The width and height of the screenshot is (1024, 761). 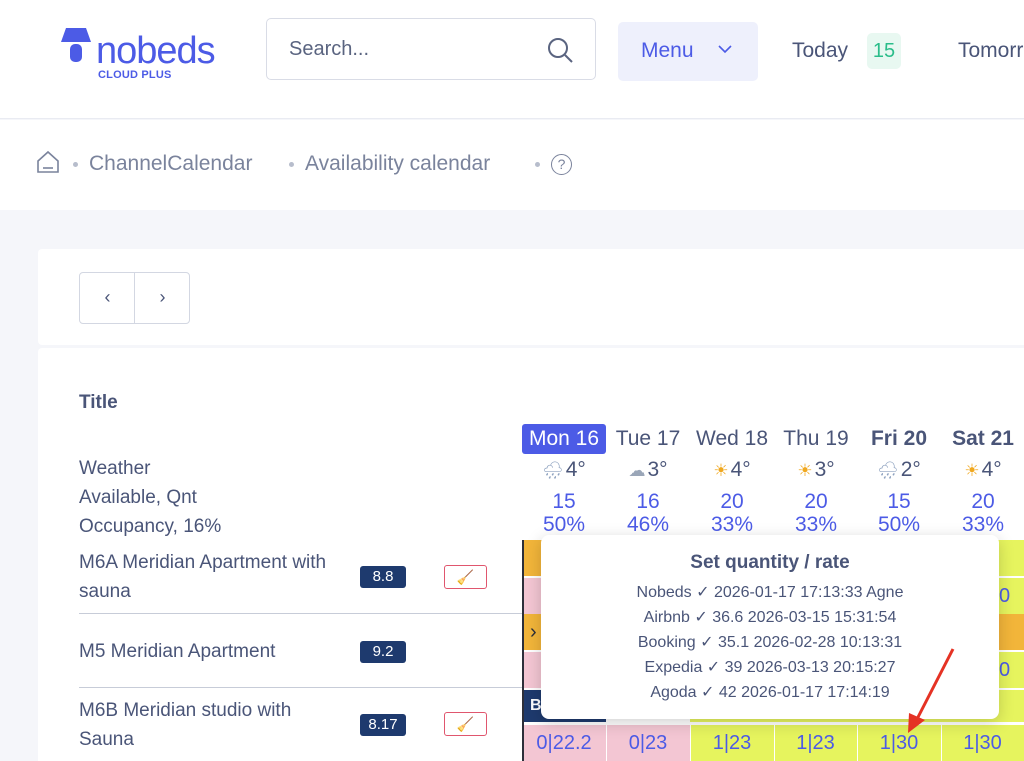 I want to click on weather-cell: 🌧4°, so click(x=564, y=472).